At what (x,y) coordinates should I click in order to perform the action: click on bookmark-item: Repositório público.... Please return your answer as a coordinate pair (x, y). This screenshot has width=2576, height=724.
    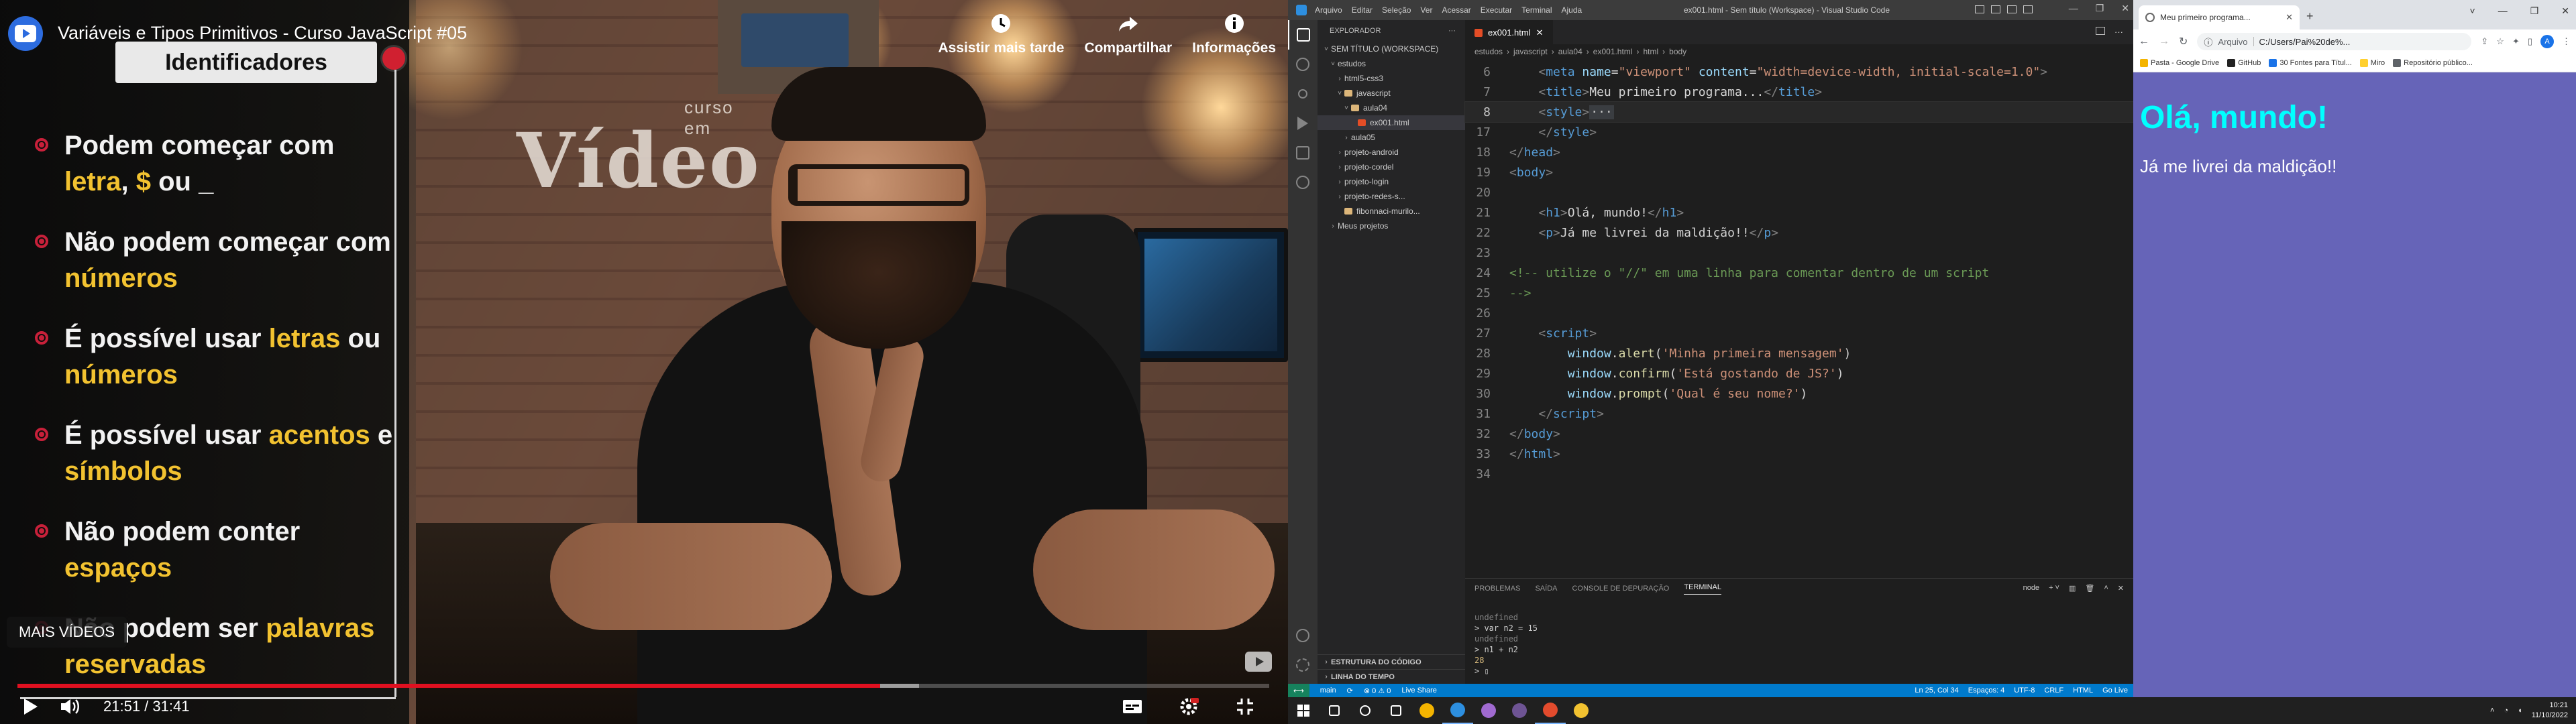
    Looking at the image, I should click on (2433, 62).